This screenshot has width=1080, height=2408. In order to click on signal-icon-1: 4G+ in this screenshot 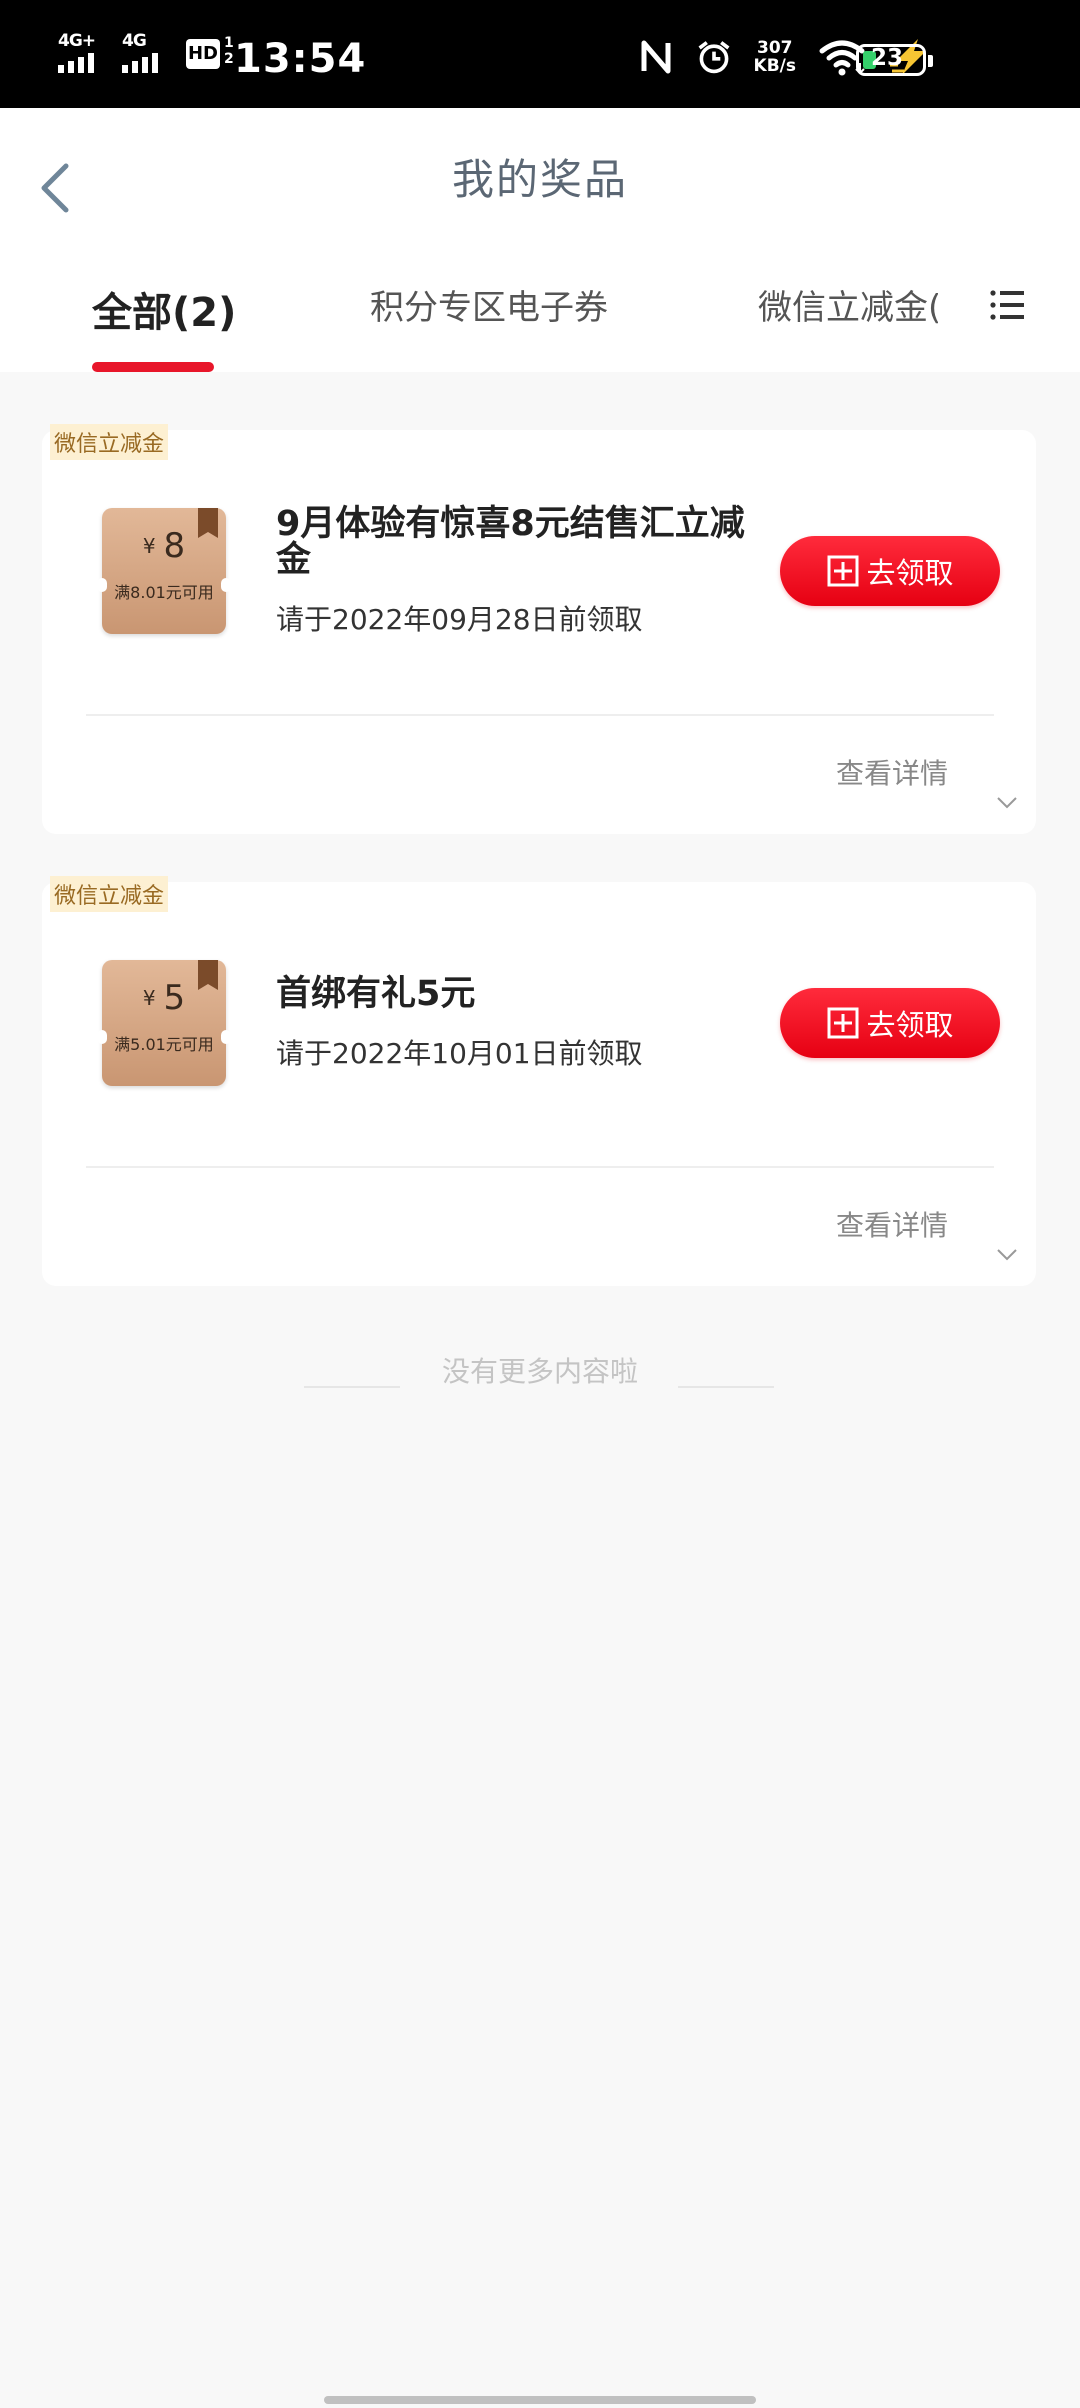, I will do `click(83, 54)`.